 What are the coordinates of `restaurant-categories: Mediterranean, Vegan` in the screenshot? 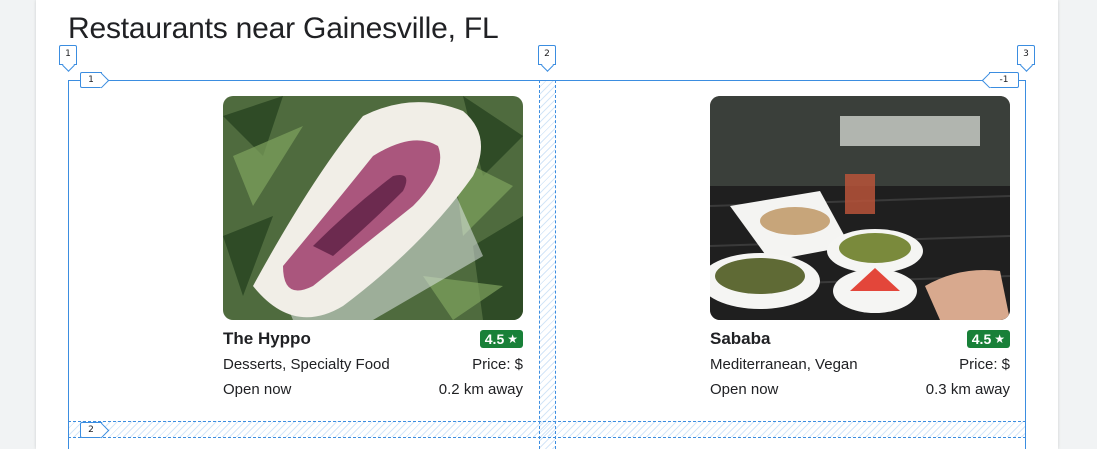 It's located at (784, 364).